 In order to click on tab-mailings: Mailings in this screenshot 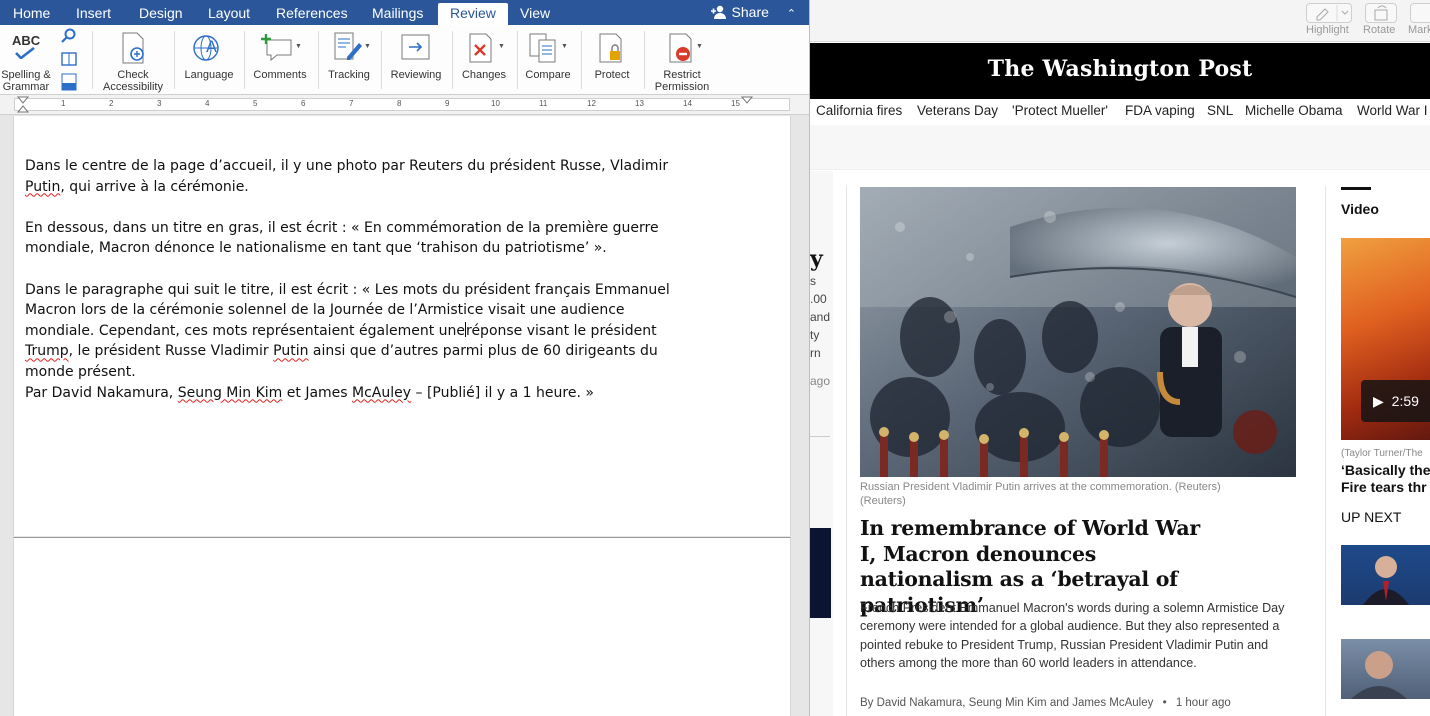, I will do `click(397, 12)`.